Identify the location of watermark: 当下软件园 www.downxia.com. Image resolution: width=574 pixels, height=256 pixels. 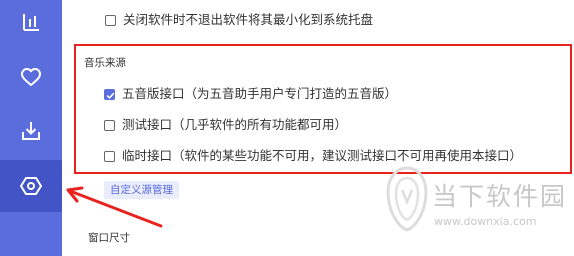
(477, 200).